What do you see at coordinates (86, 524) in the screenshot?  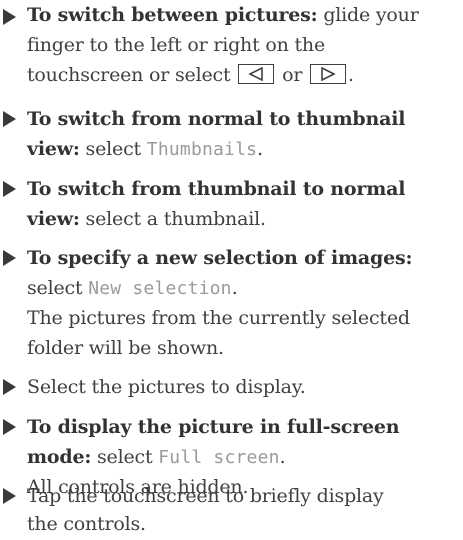 I see `item-text: the controls.` at bounding box center [86, 524].